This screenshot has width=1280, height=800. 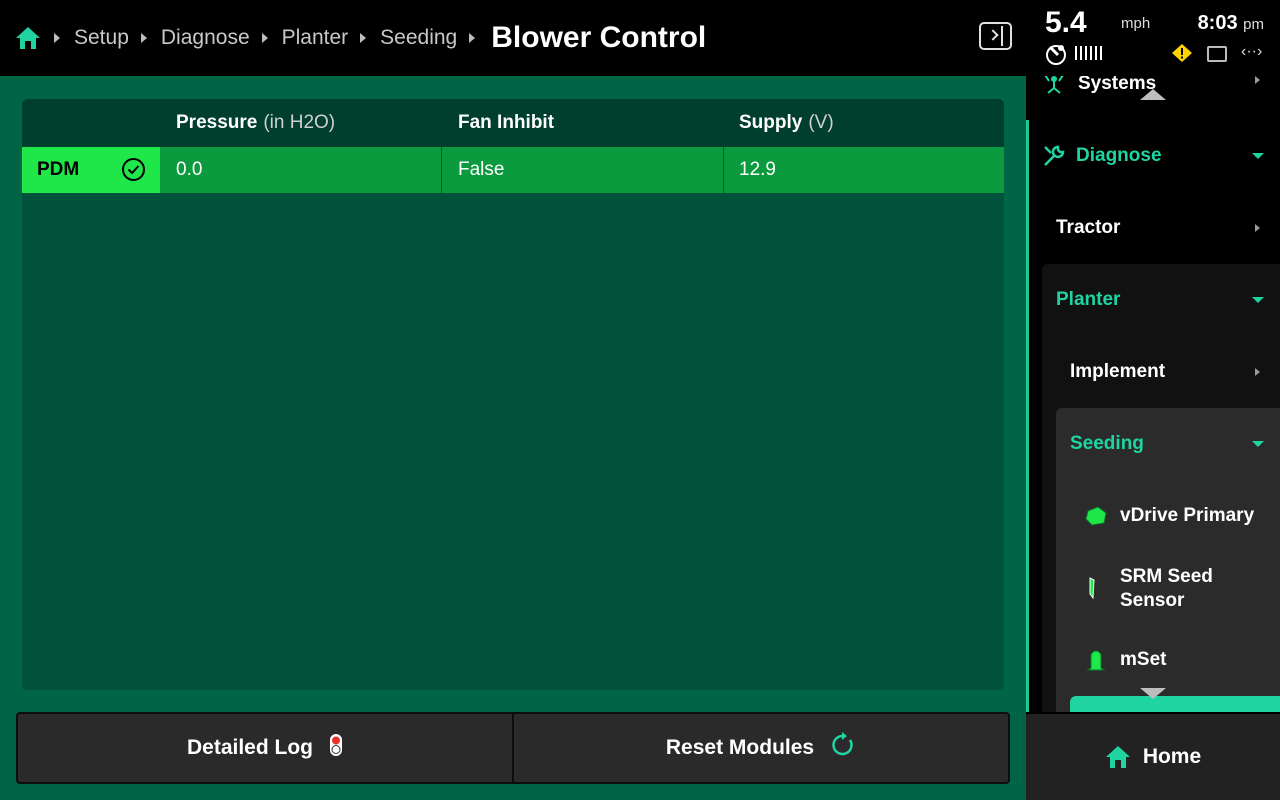 What do you see at coordinates (1143, 659) in the screenshot?
I see `sidebar-item-label: mSet` at bounding box center [1143, 659].